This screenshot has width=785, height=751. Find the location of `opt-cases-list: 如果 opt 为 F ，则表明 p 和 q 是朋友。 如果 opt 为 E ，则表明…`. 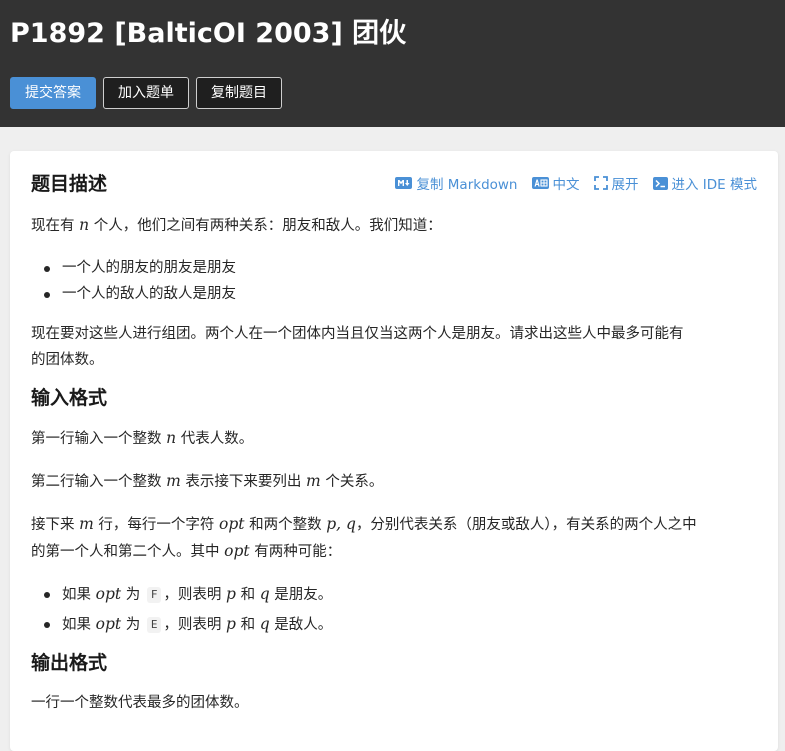

opt-cases-list: 如果 opt 为 F ，则表明 p 和 q 是朋友。 如果 opt 为 E ，则表明… is located at coordinates (181, 609).